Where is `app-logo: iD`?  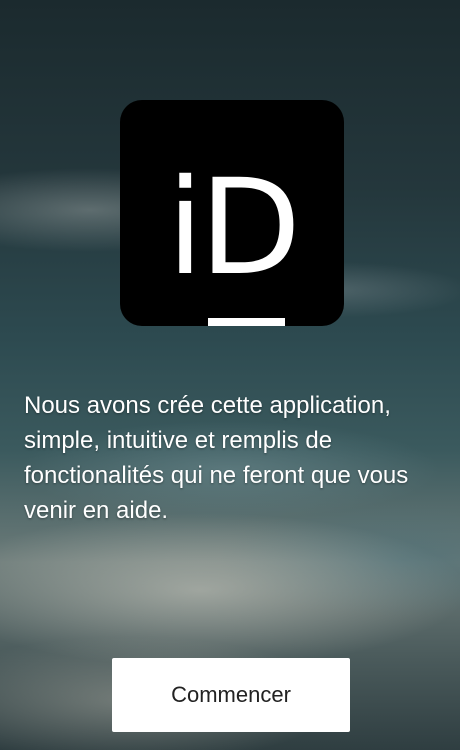 app-logo: iD is located at coordinates (232, 213).